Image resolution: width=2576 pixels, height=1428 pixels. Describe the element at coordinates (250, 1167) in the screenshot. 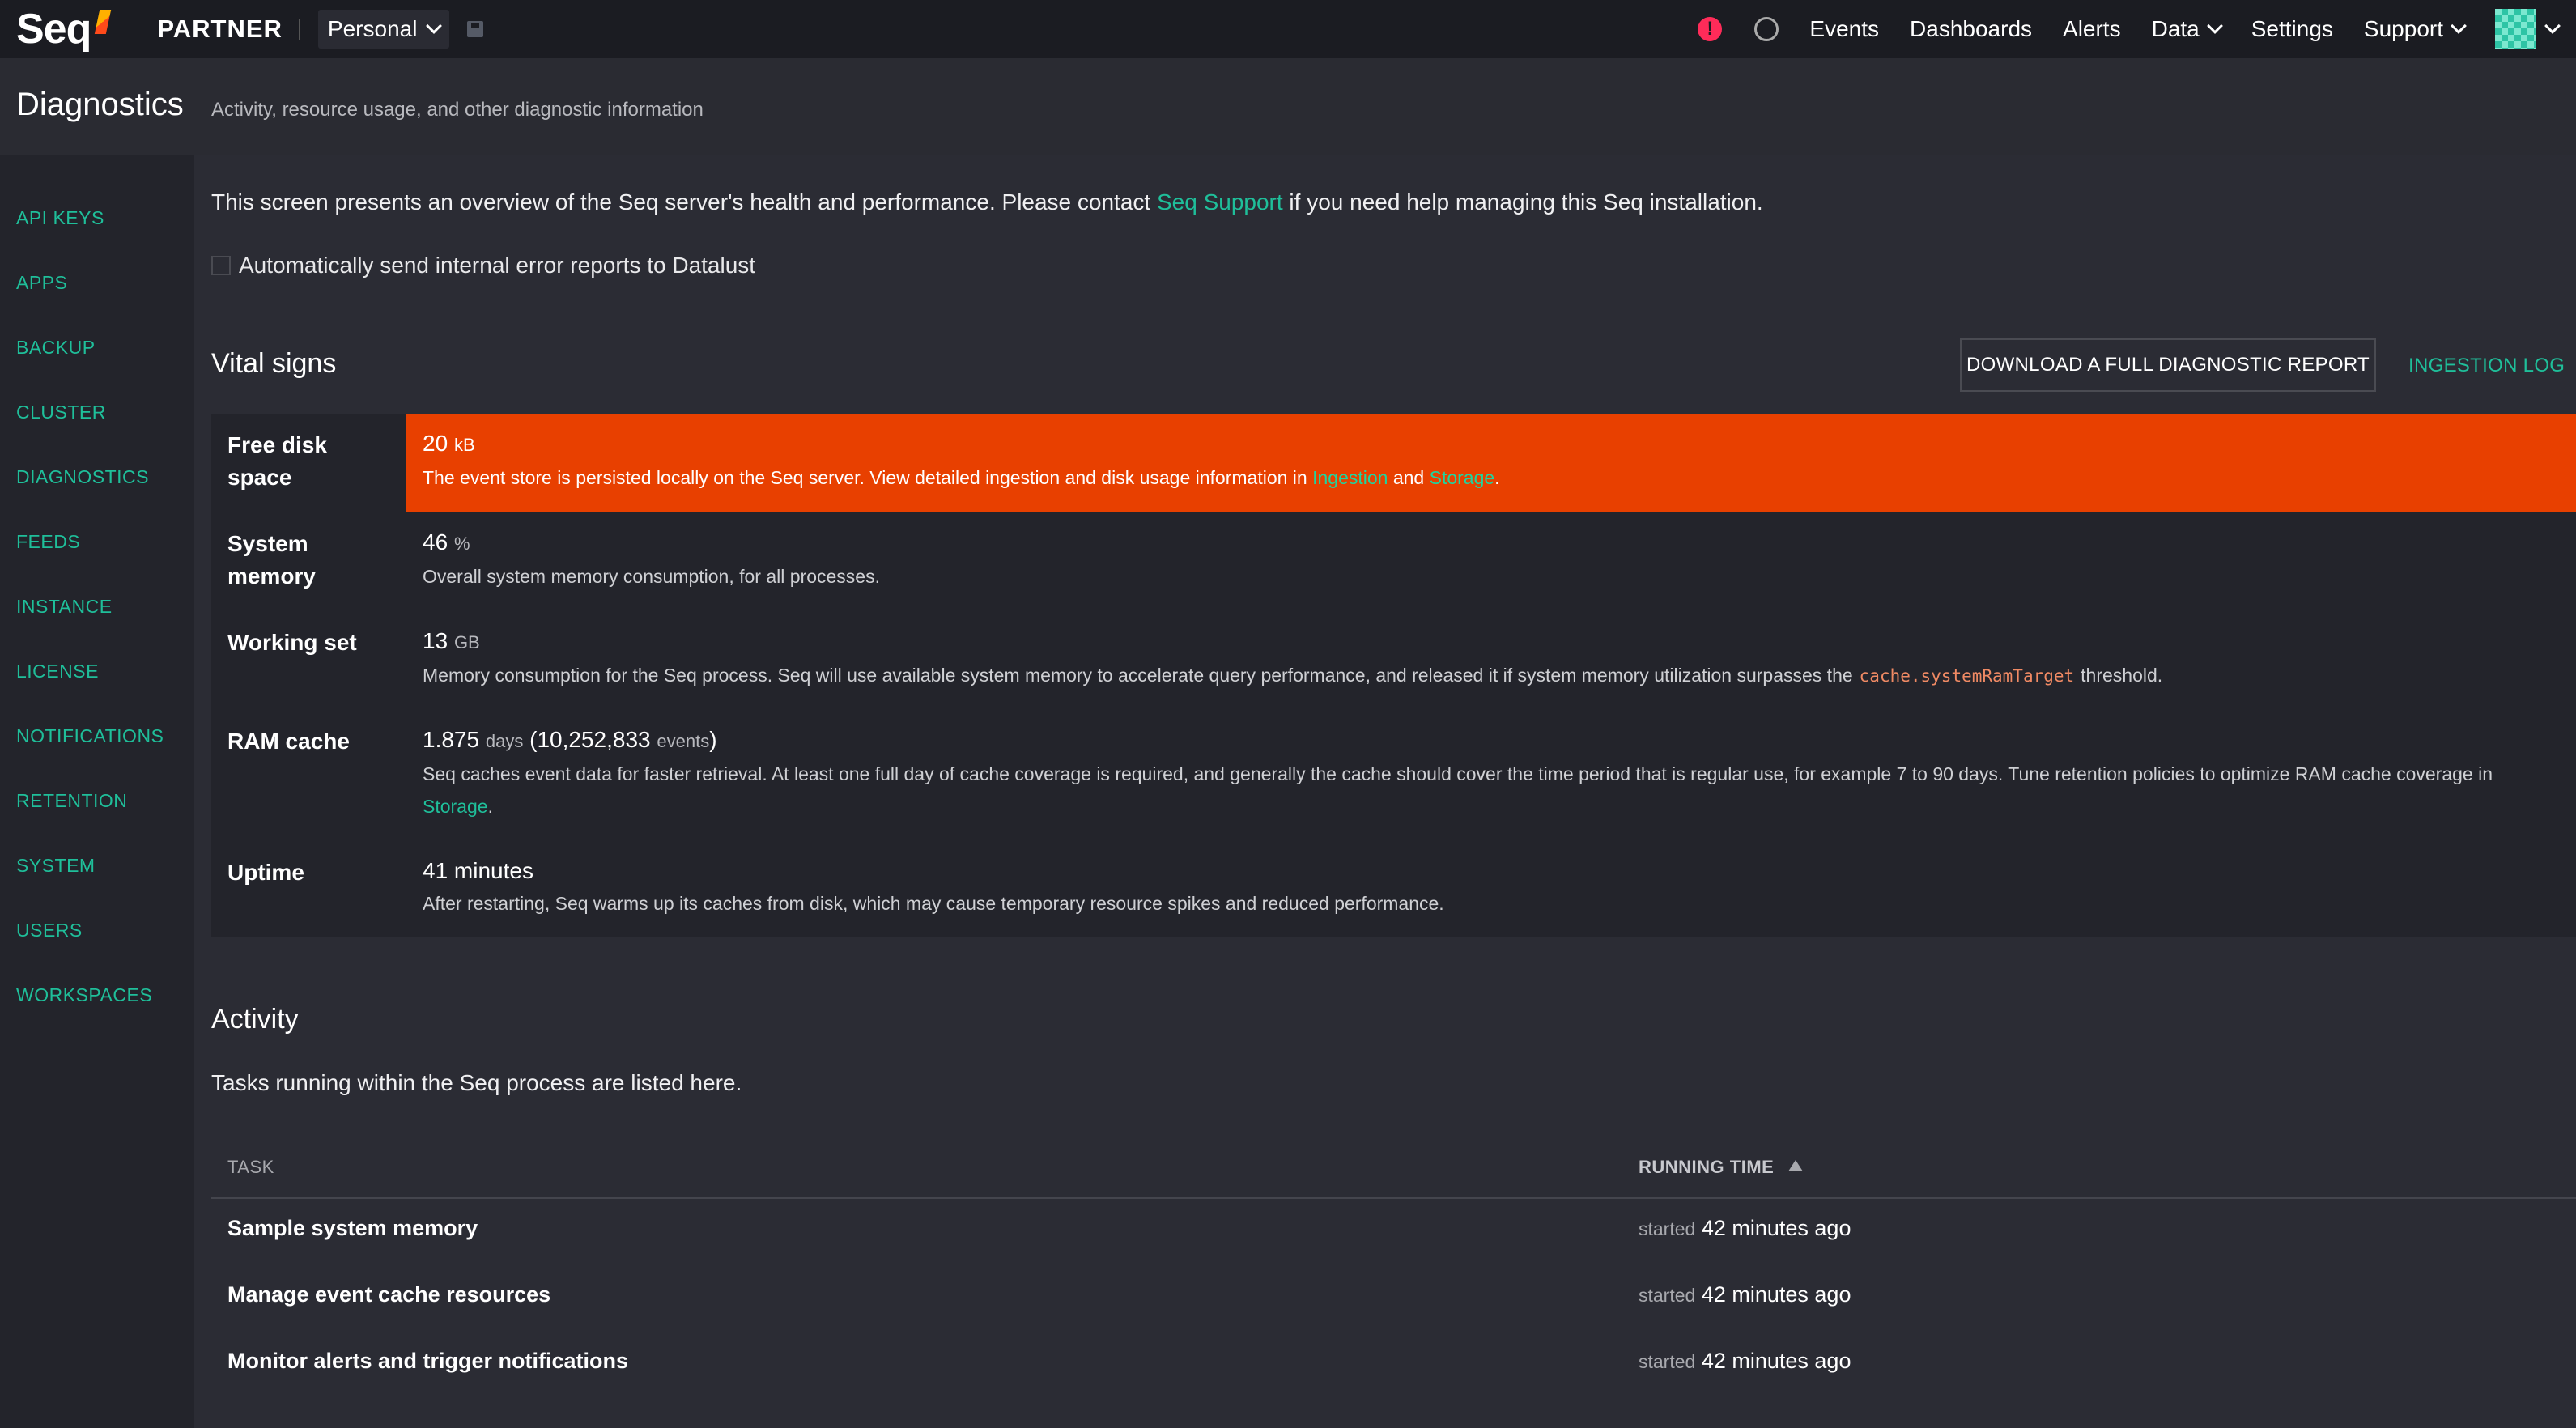

I see `column-header-task: TASK` at that location.